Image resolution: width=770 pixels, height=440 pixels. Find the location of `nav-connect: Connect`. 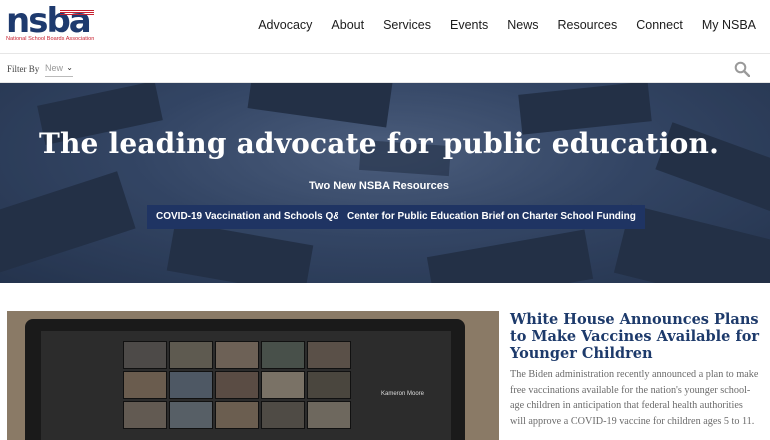

nav-connect: Connect is located at coordinates (659, 25).